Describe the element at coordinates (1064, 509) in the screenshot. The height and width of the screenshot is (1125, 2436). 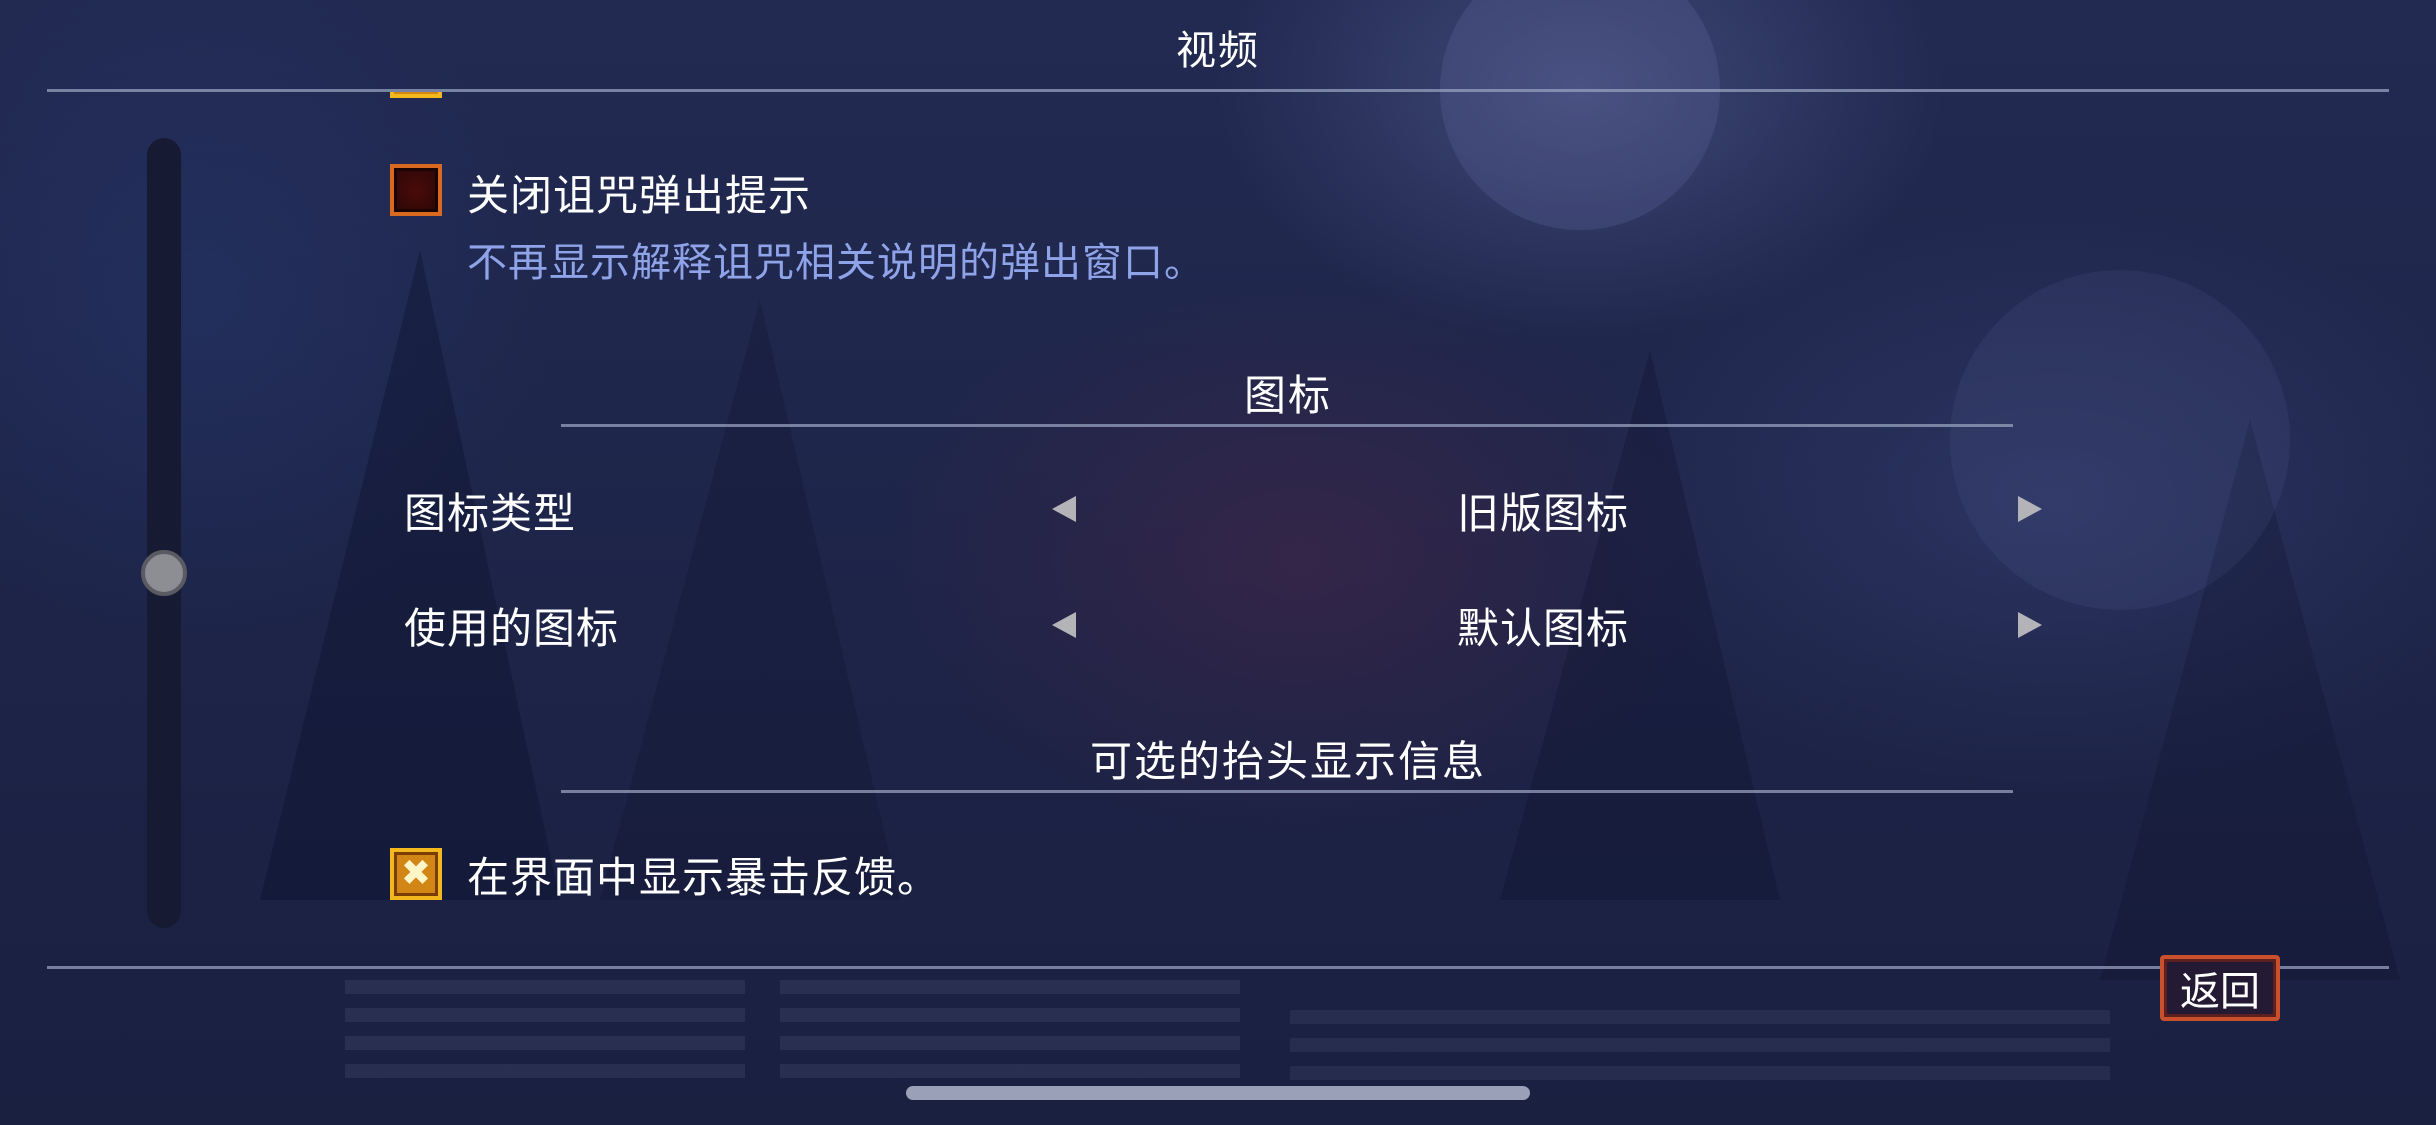
I see `icon-type-prev-arrow-icon` at that location.